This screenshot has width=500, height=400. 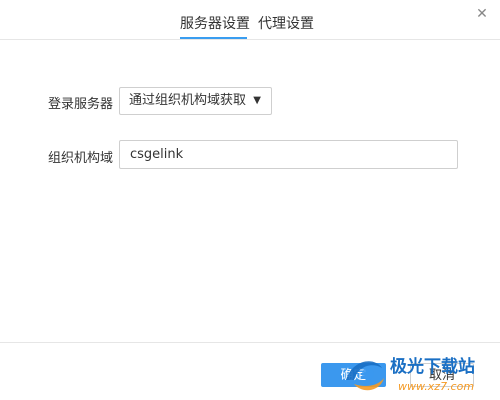 I want to click on dropdown-arrow-icon: ▼, so click(x=257, y=100).